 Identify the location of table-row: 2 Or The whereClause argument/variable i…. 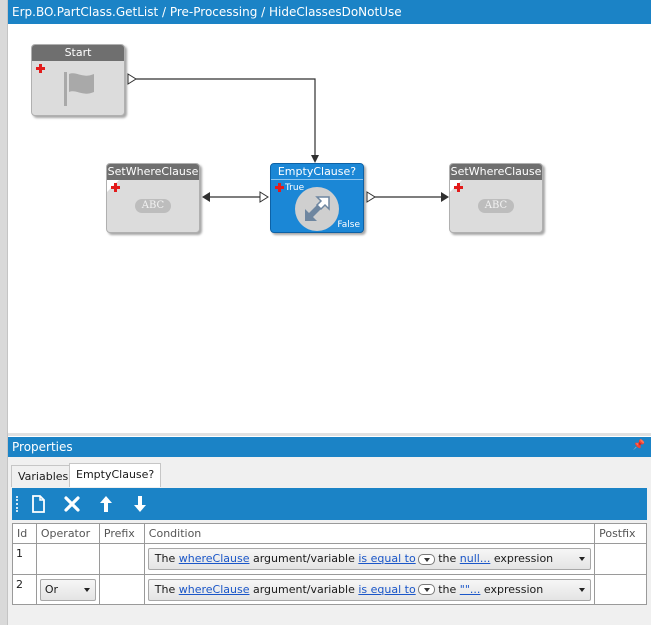
(329, 589).